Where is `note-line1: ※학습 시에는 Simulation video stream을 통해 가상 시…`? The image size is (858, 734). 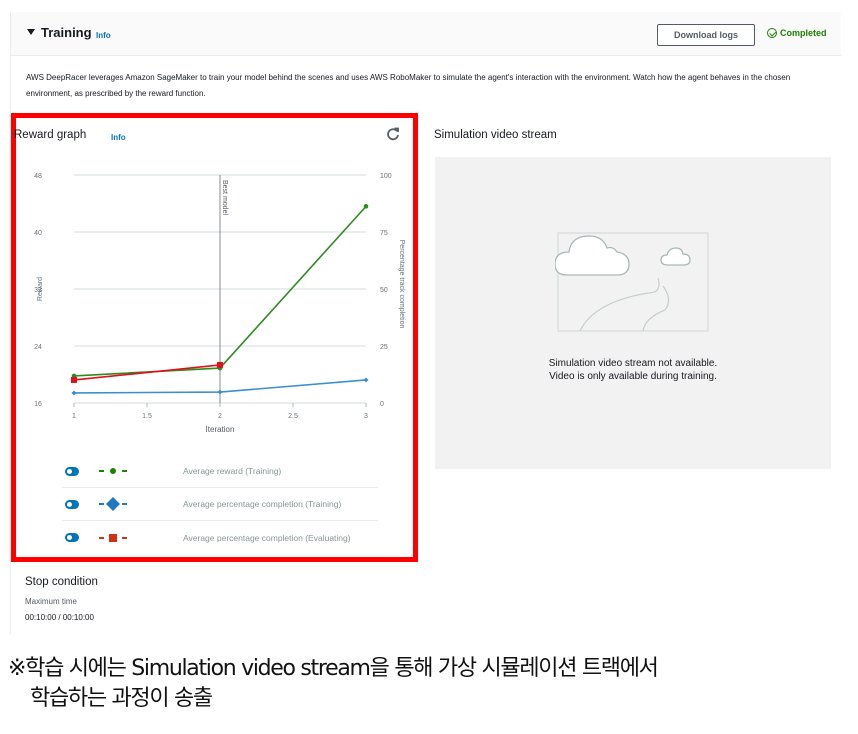
note-line1: ※학습 시에는 Simulation video stream을 통해 가상 시… is located at coordinates (333, 668).